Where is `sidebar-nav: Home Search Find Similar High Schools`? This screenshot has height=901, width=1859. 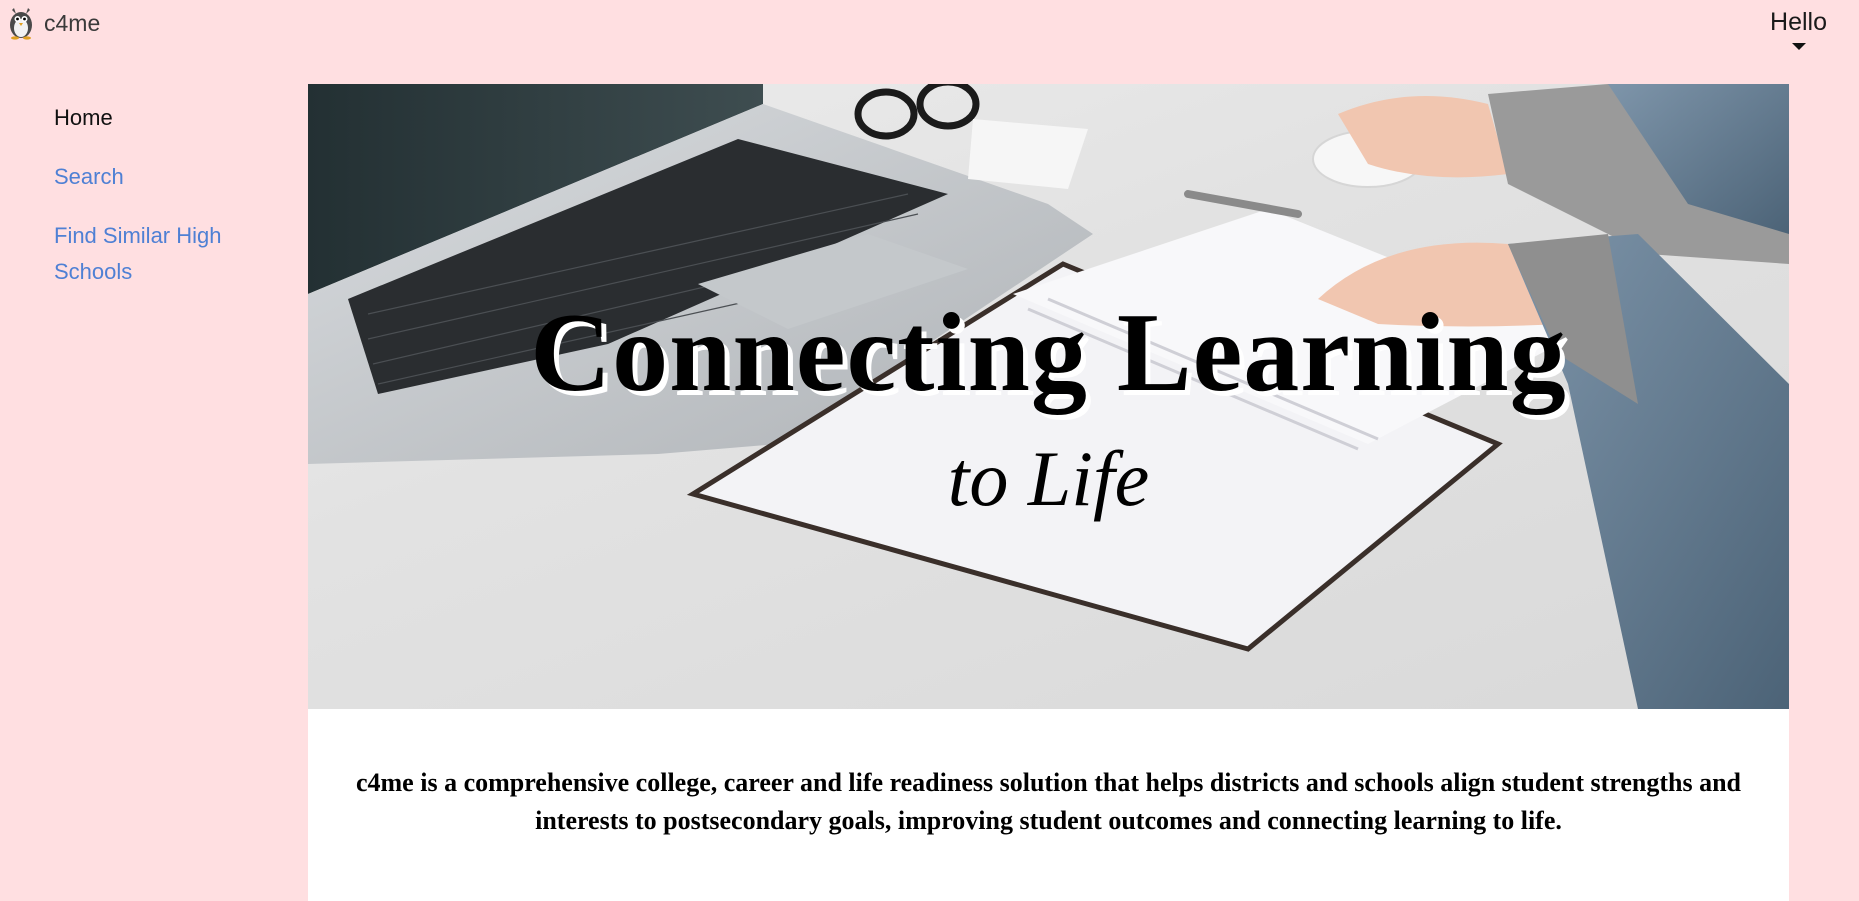
sidebar-nav: Home Search Find Similar High Schools is located at coordinates (164, 206).